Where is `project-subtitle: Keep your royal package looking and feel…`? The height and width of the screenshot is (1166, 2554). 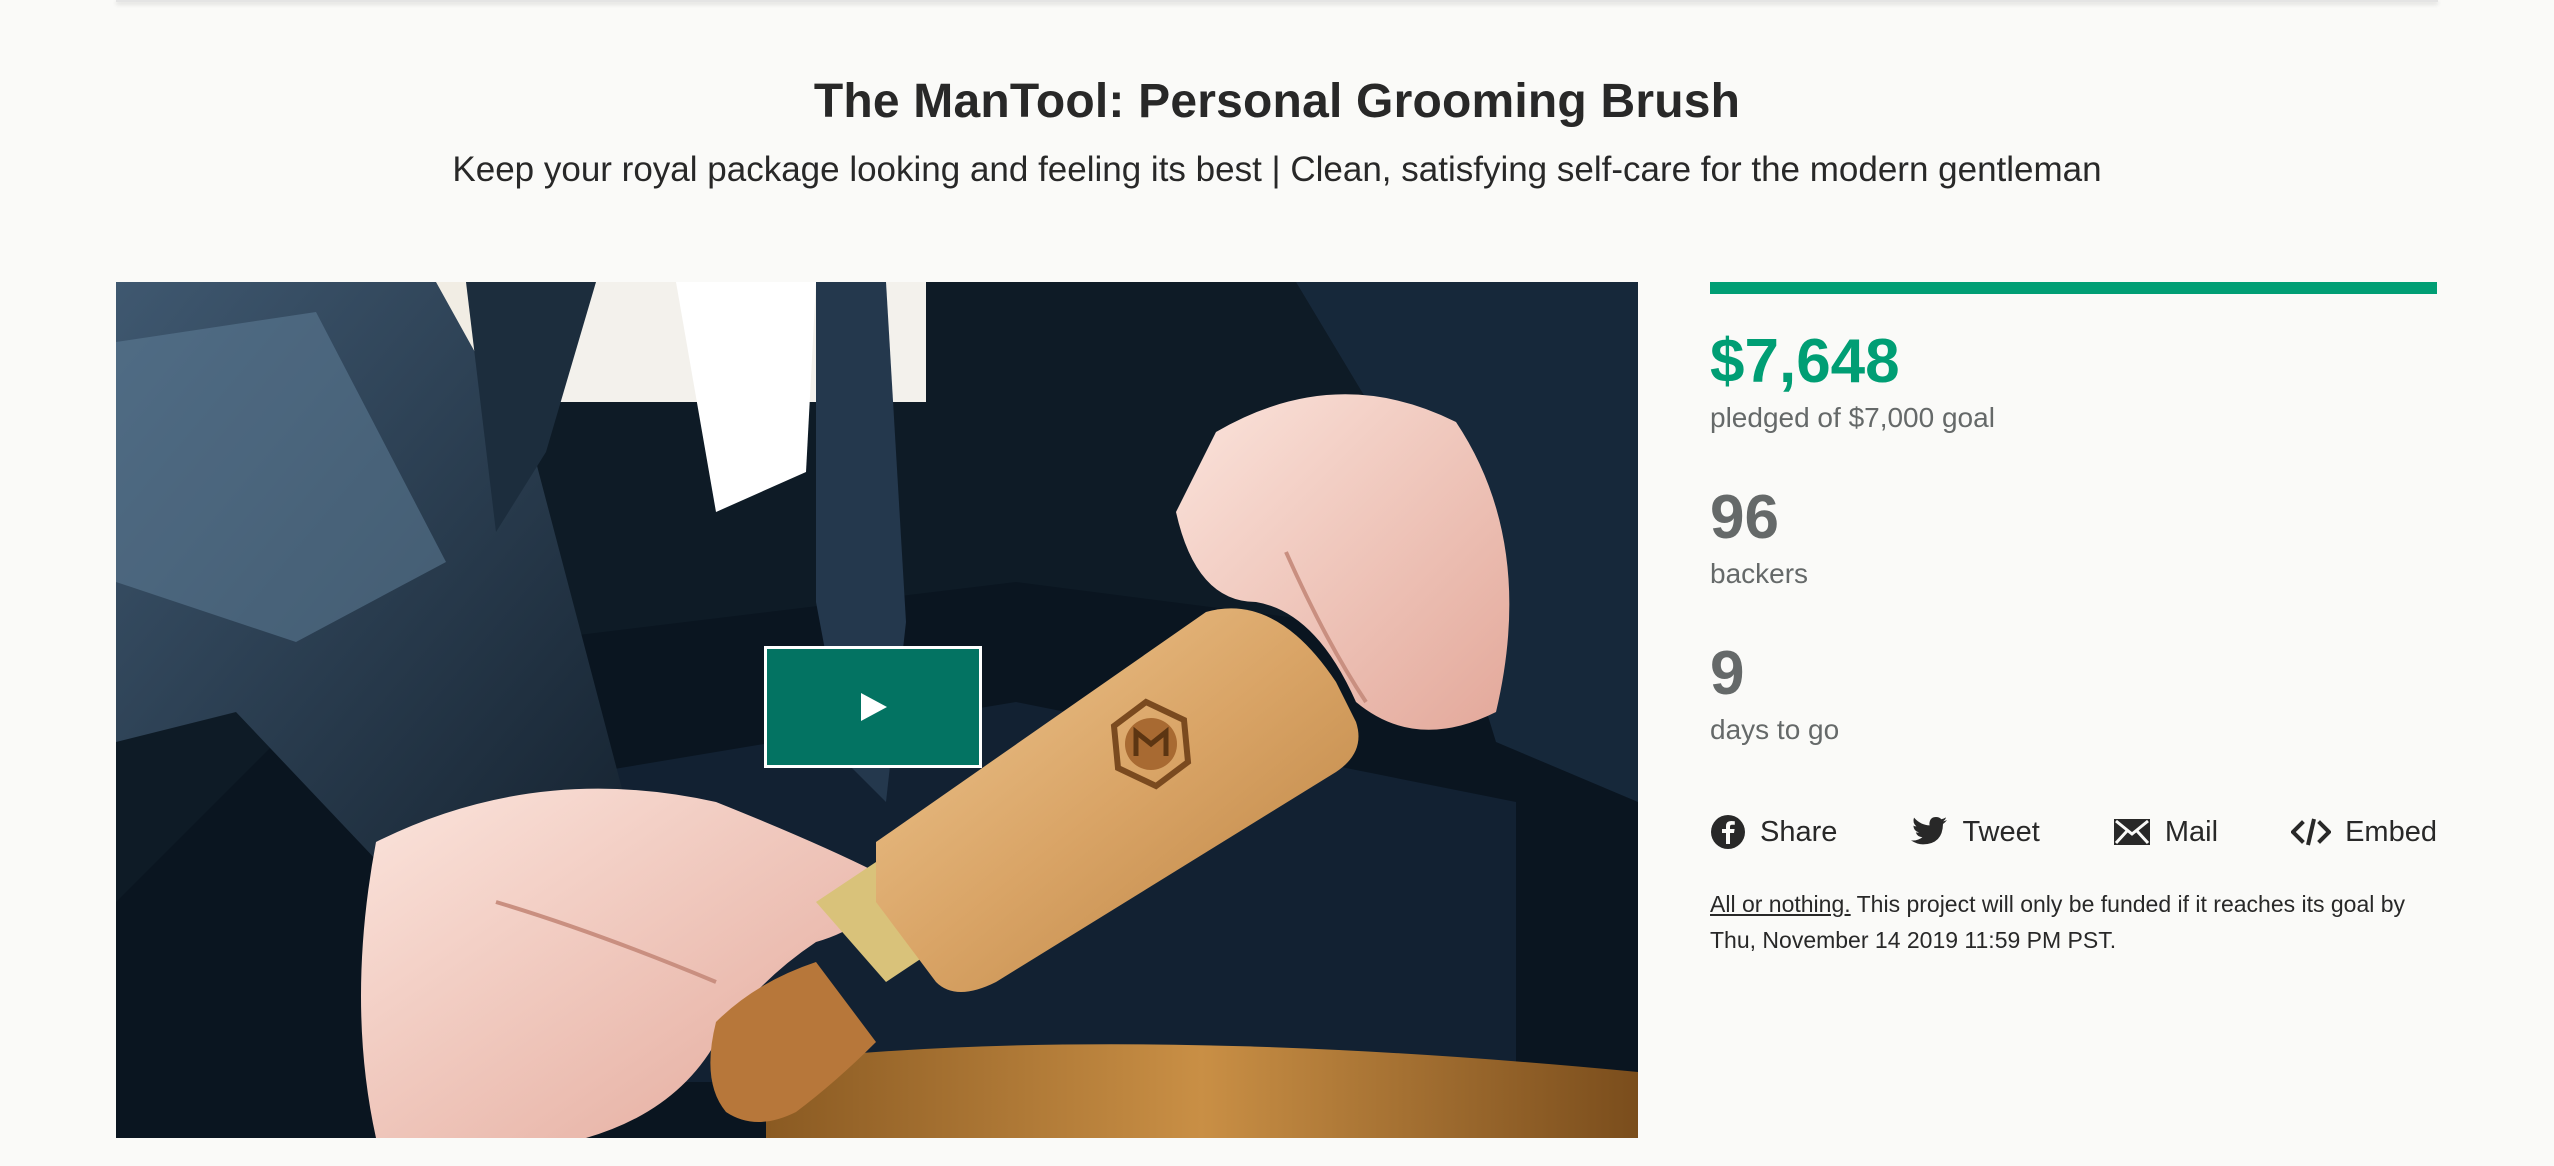 project-subtitle: Keep your royal package looking and feel… is located at coordinates (1277, 169).